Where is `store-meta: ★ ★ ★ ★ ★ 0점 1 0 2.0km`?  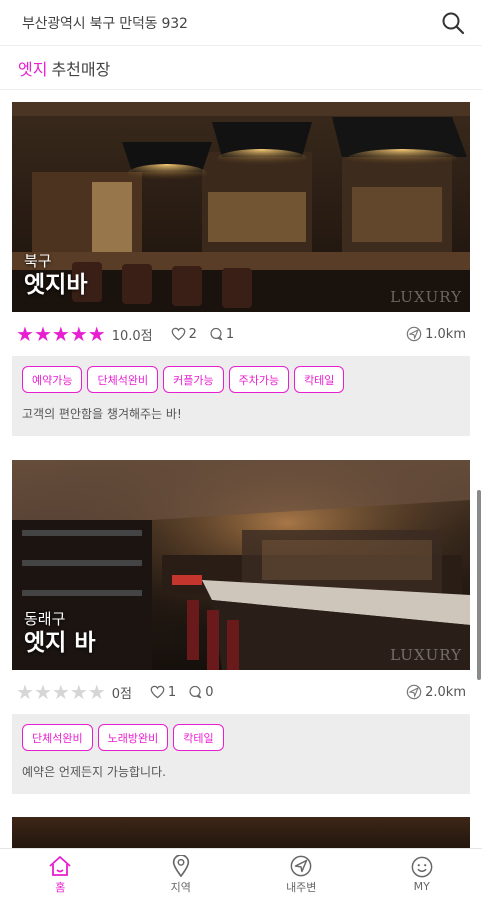 store-meta: ★ ★ ★ ★ ★ 0점 1 0 2.0km is located at coordinates (241, 692).